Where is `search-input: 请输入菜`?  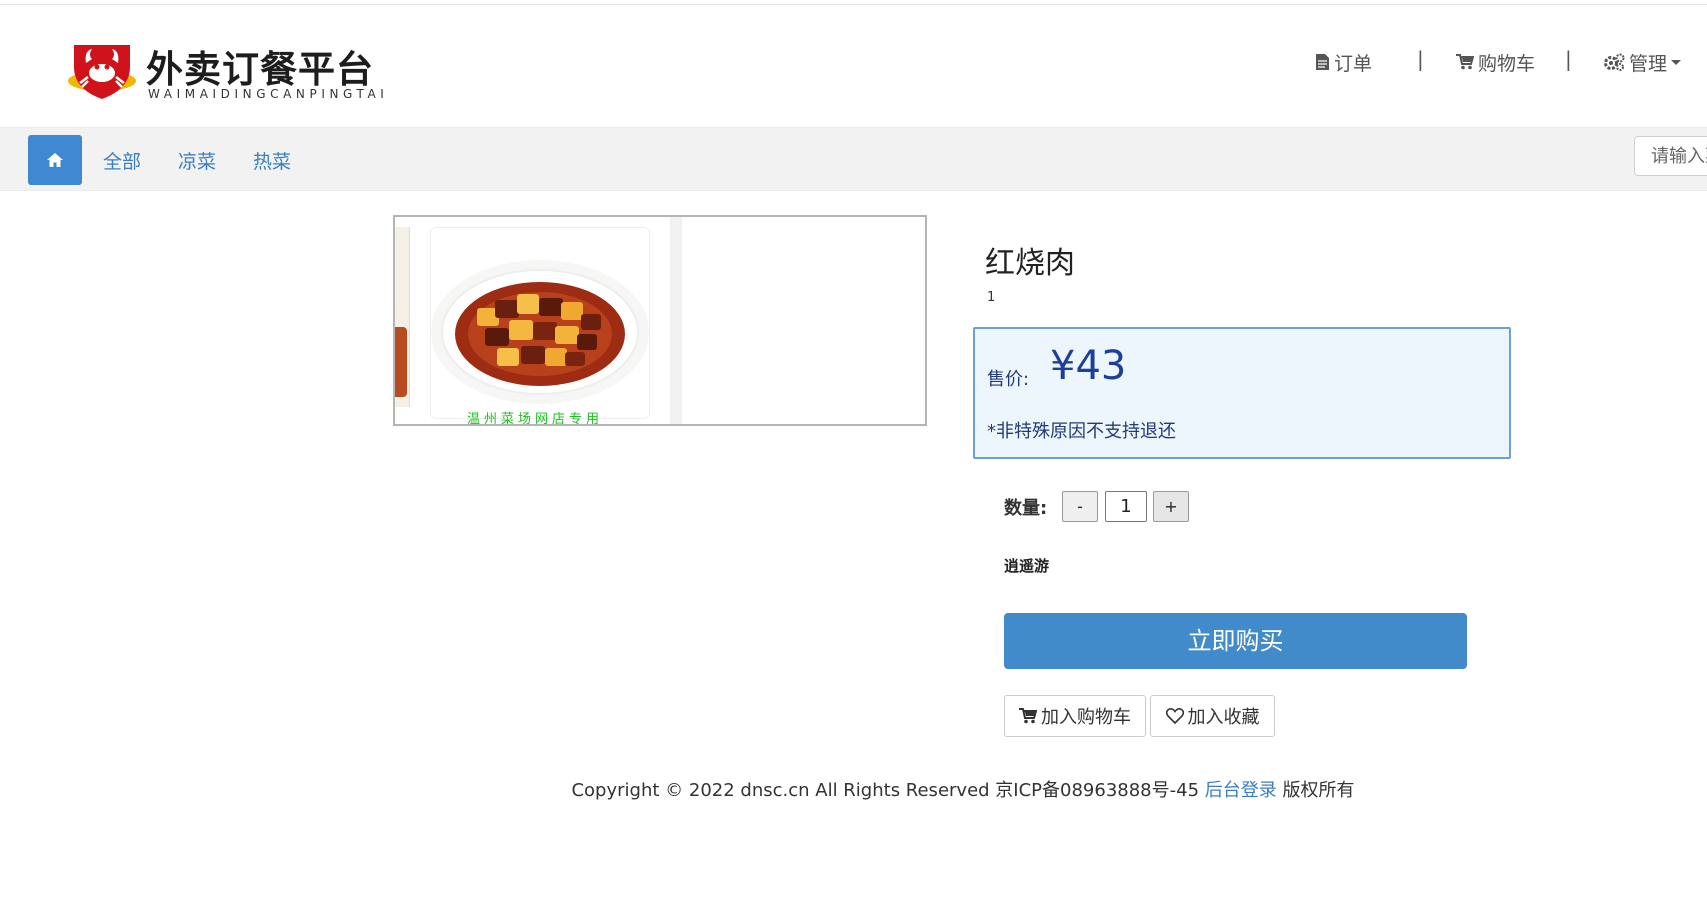 search-input: 请输入菜 is located at coordinates (1670, 156).